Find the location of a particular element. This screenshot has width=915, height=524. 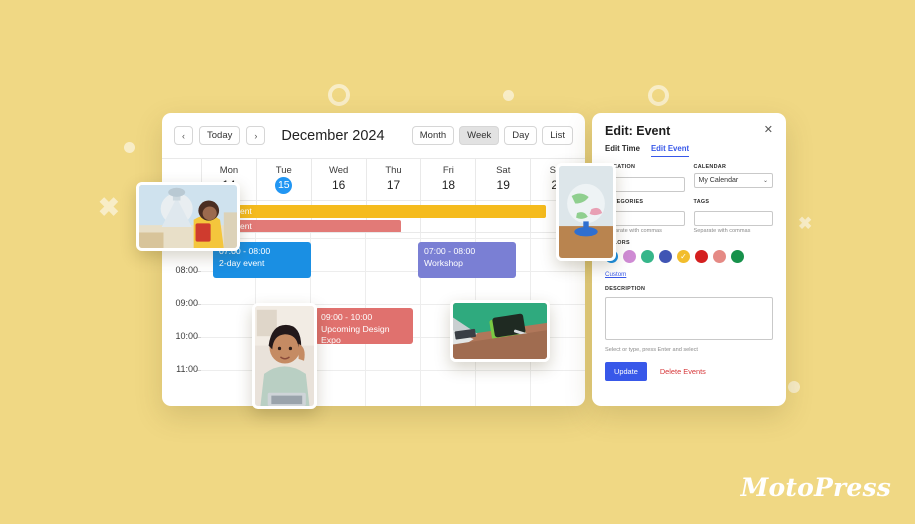

field-calendar: CALENDAR My Calendar ⌄ is located at coordinates (733, 178).